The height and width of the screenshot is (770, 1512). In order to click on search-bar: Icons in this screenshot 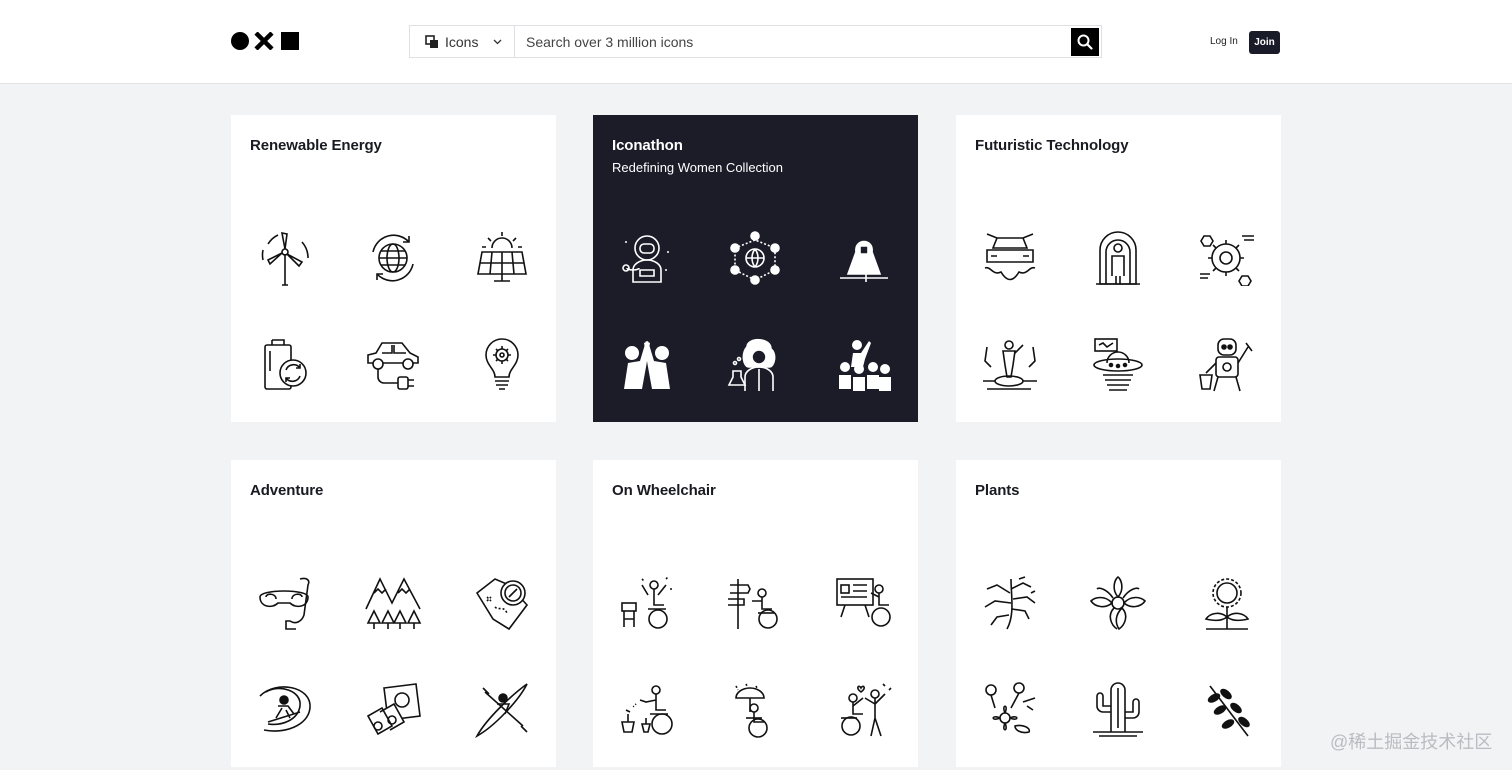, I will do `click(755, 41)`.